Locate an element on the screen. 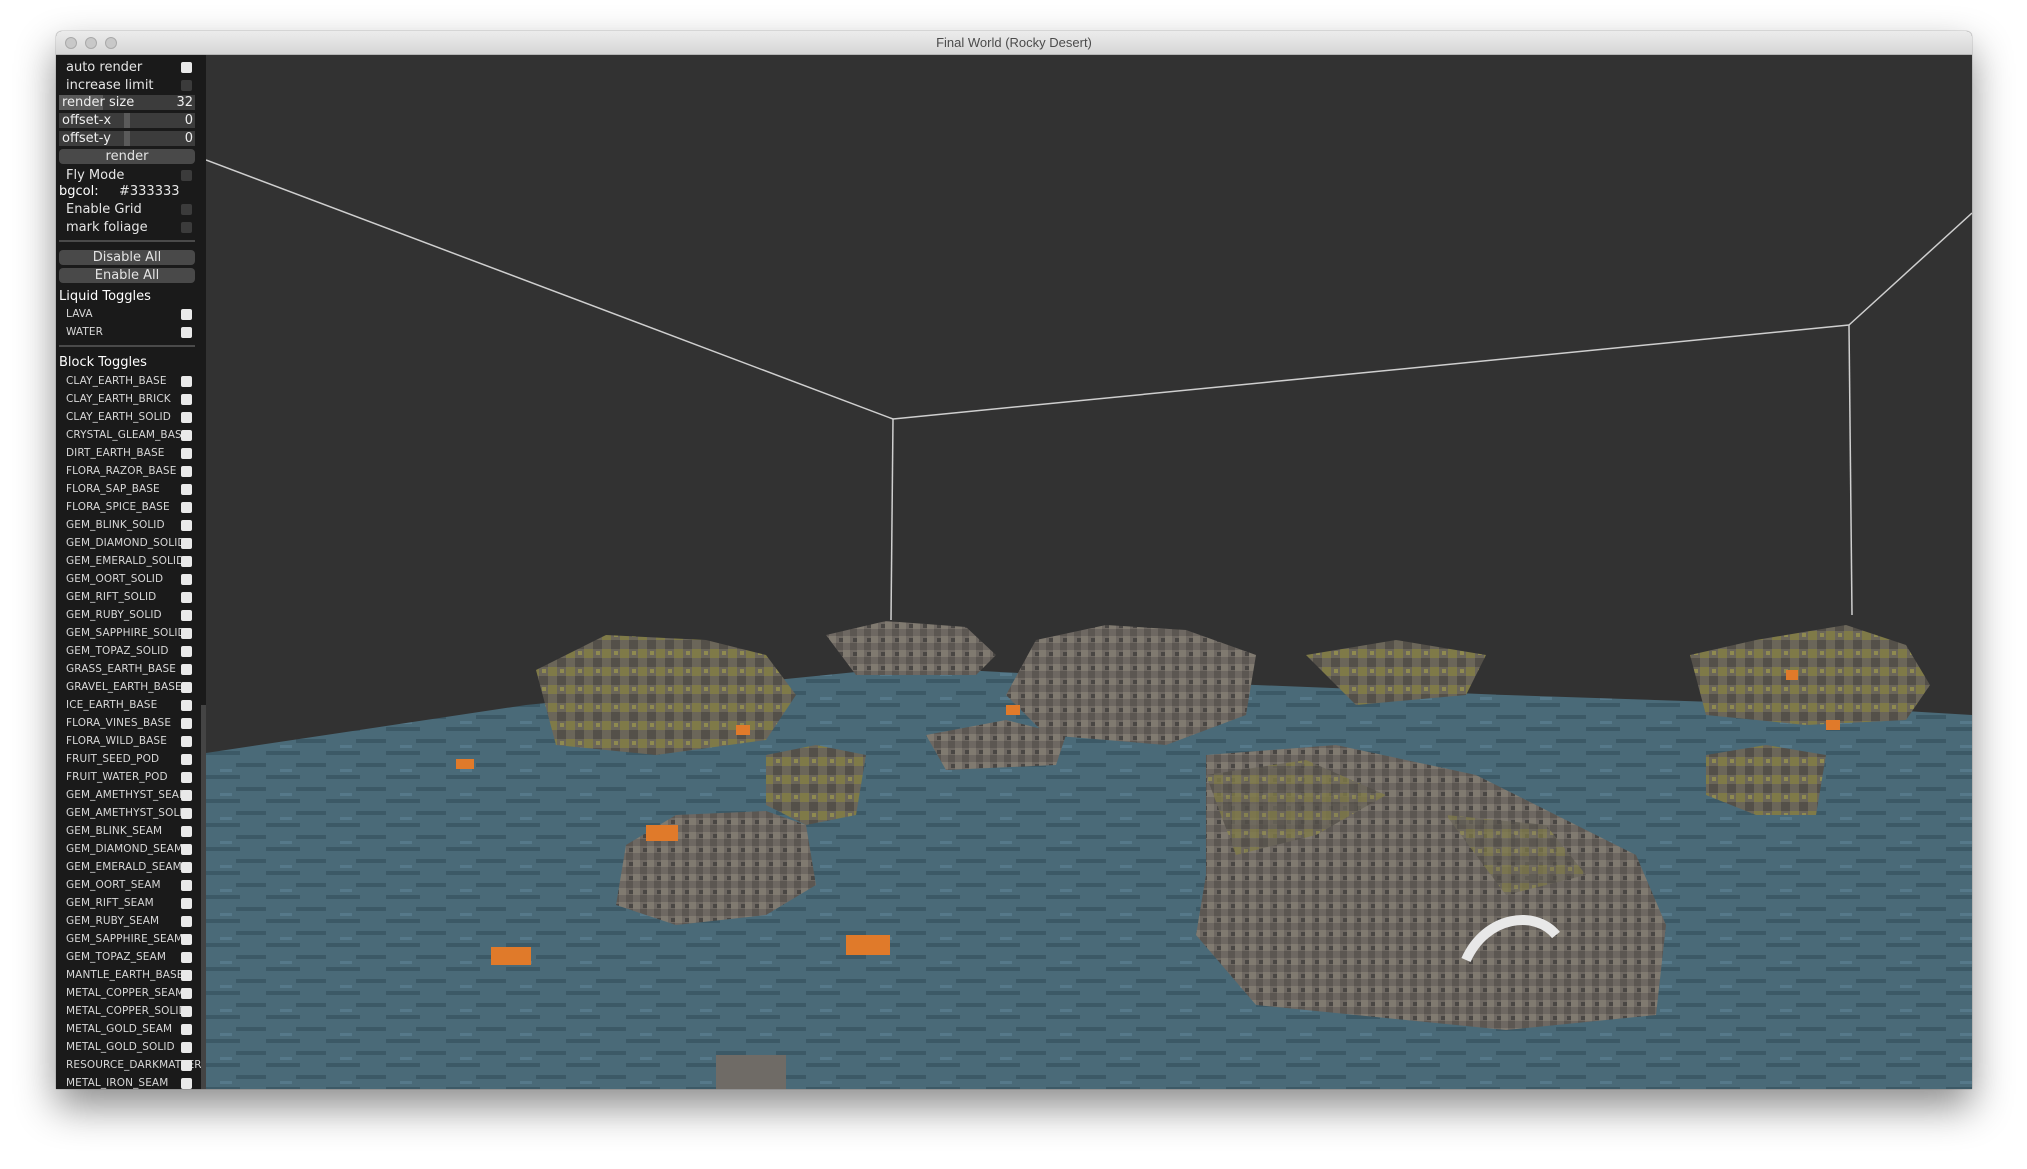 The image size is (2027, 1169). block-toggle-grass-earth-base: GRASS_EARTH_BASE is located at coordinates (128, 669).